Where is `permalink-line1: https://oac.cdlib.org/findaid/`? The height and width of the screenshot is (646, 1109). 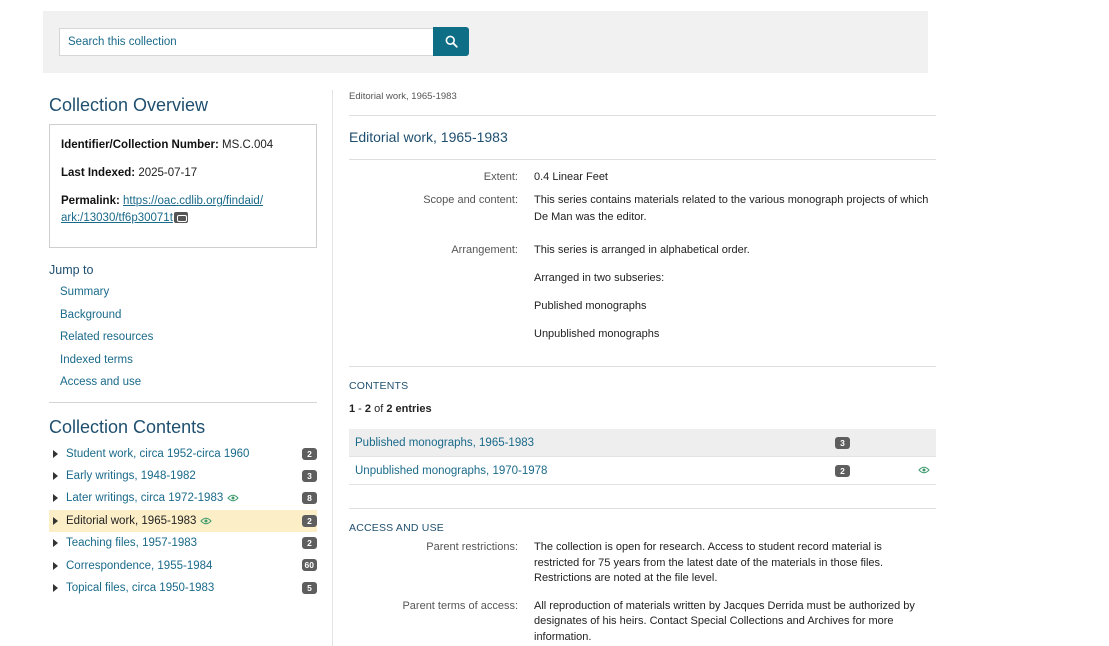
permalink-line1: https://oac.cdlib.org/findaid/ is located at coordinates (193, 201).